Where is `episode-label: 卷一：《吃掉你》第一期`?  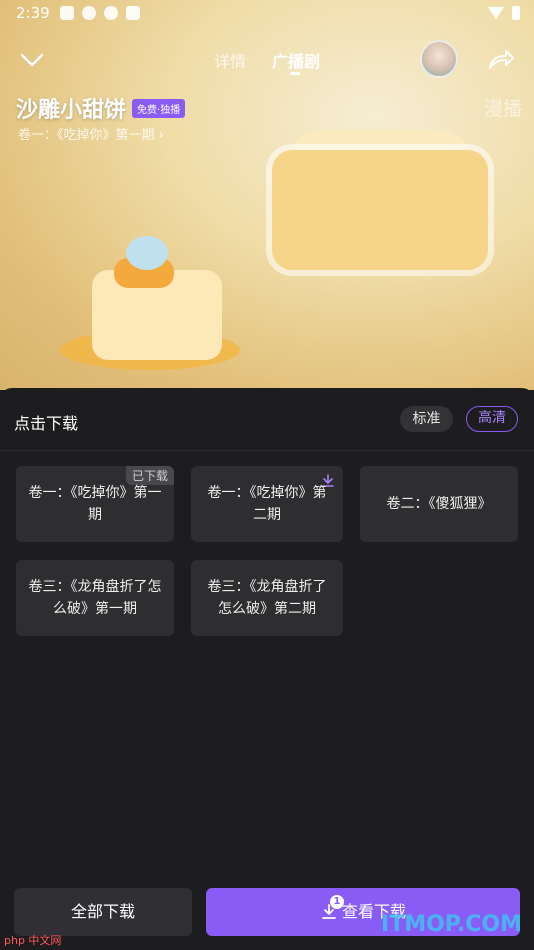
episode-label: 卷一：《吃掉你》第一期 is located at coordinates (95, 504).